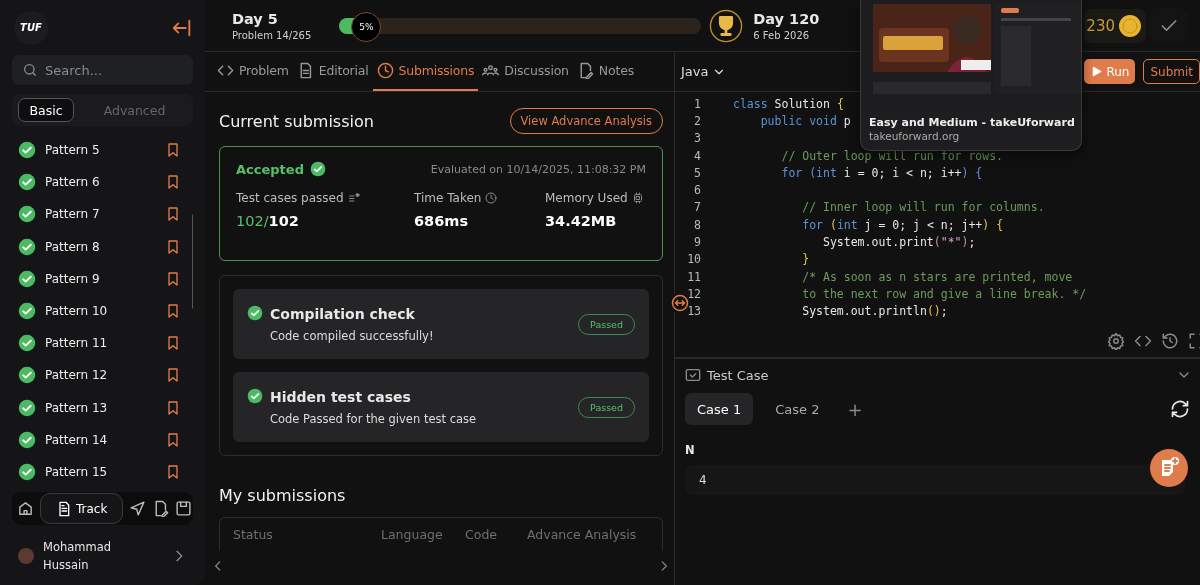 The width and height of the screenshot is (1200, 585). What do you see at coordinates (102, 375) in the screenshot?
I see `problem-item: Pattern 12` at bounding box center [102, 375].